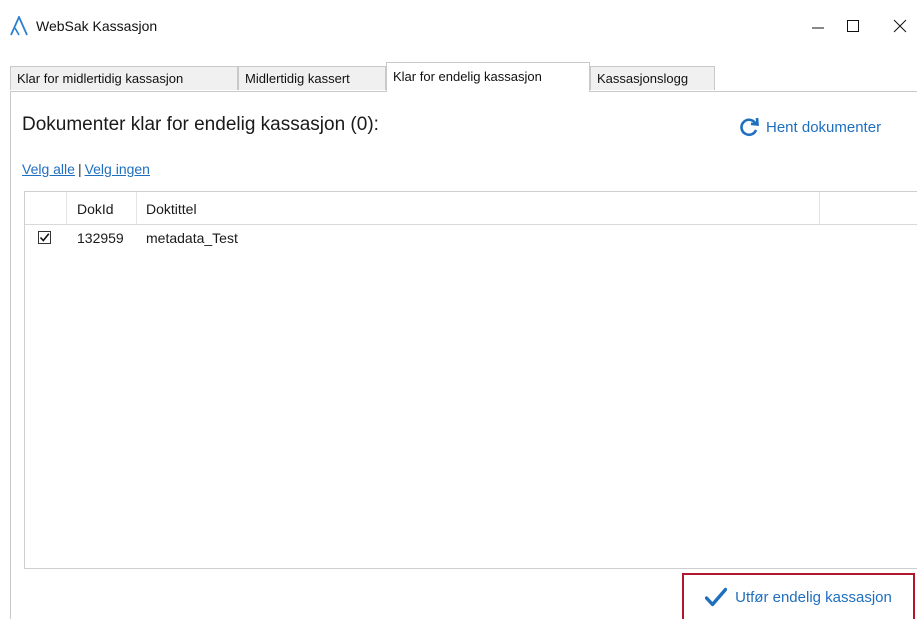  What do you see at coordinates (312, 78) in the screenshot?
I see `tab-midlertidig-kassert: Midlertidig kassert` at bounding box center [312, 78].